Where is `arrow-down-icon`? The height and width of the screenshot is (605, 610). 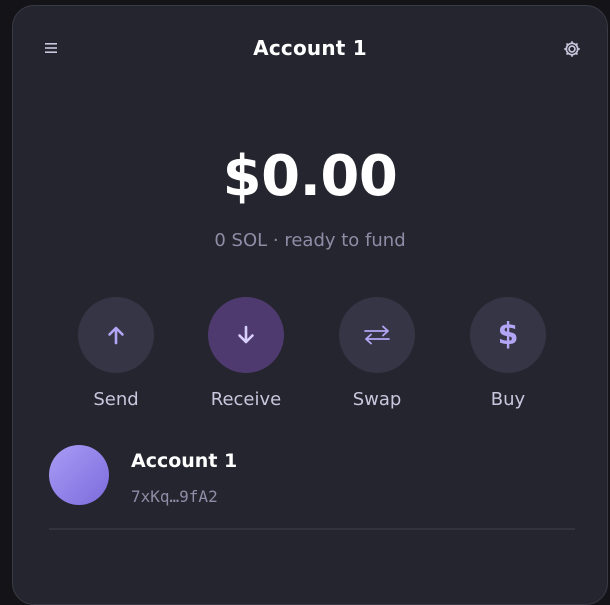
arrow-down-icon is located at coordinates (246, 334).